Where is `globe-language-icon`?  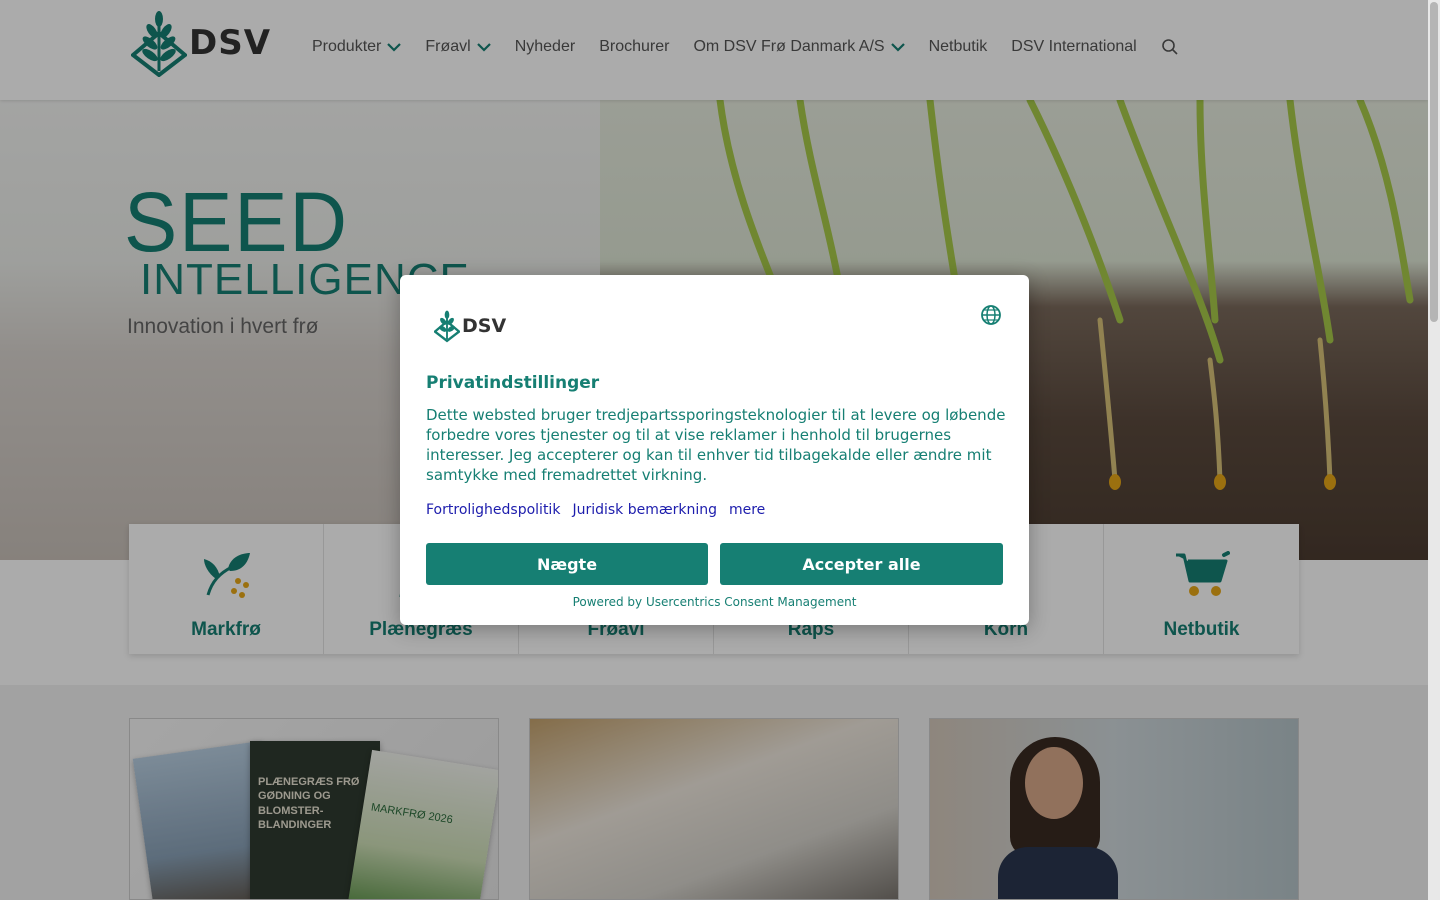
globe-language-icon is located at coordinates (991, 315).